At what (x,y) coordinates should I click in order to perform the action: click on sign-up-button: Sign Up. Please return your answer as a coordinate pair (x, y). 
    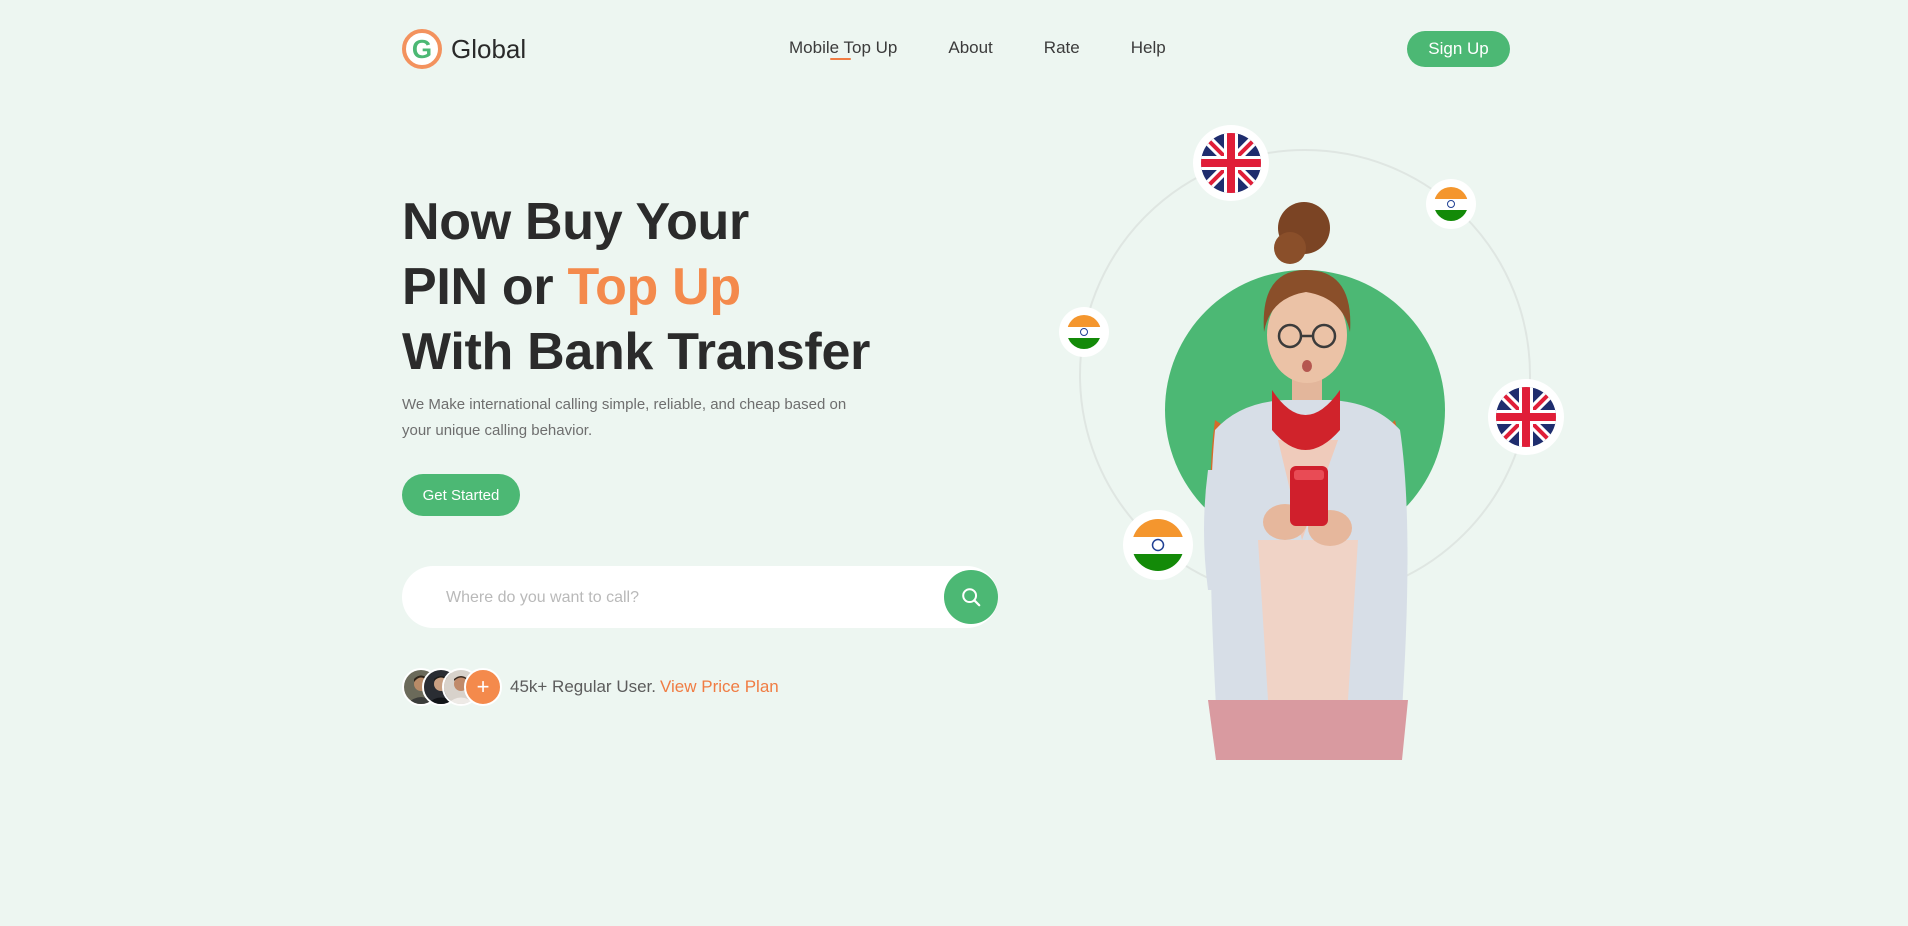
    Looking at the image, I should click on (1458, 49).